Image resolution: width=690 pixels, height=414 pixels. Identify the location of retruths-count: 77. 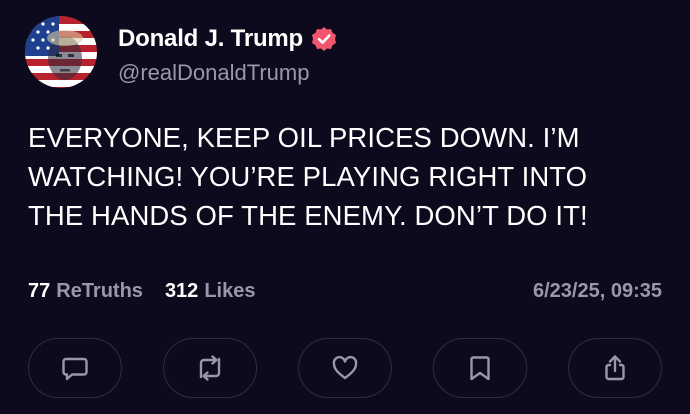
(39, 290).